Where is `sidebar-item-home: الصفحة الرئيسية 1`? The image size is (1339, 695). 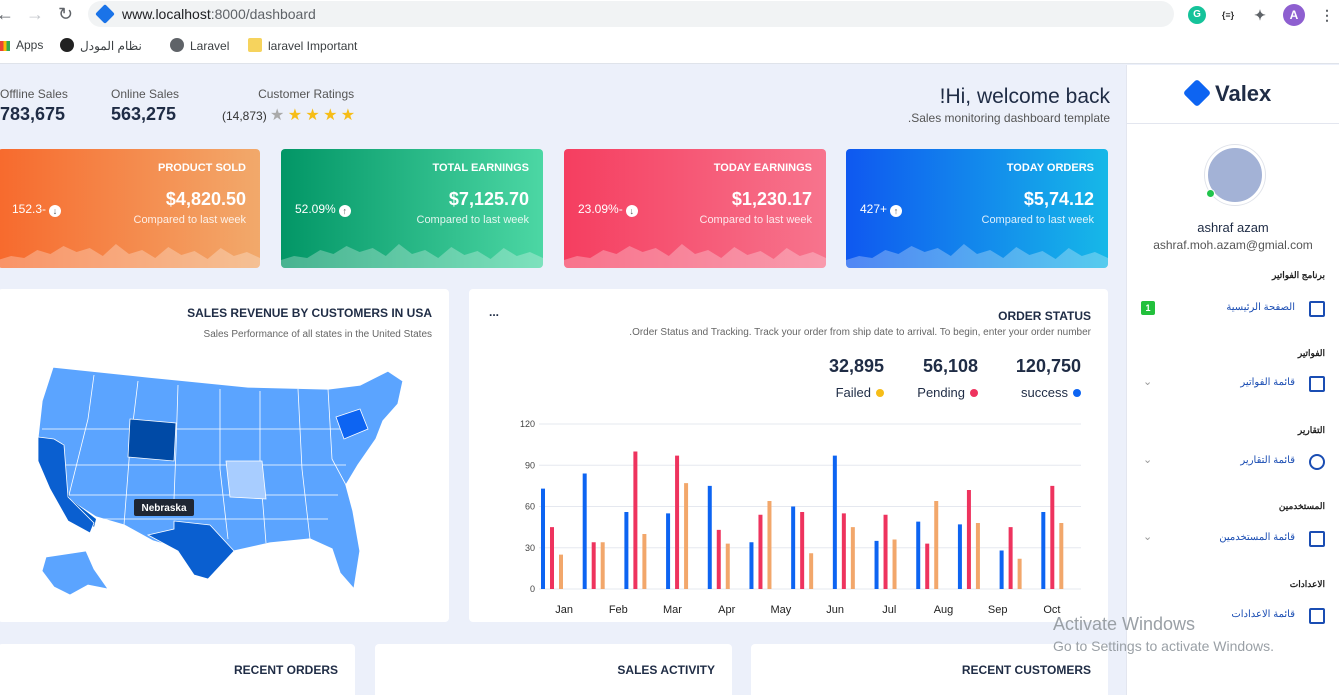 sidebar-item-home: الصفحة الرئيسية 1 is located at coordinates (1230, 309).